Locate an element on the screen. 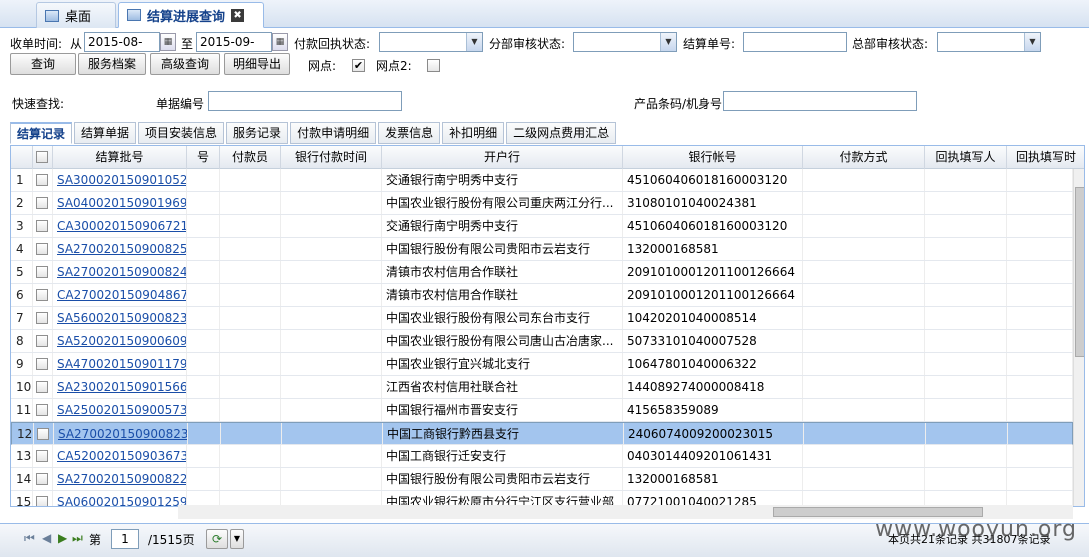  tab-settlement-records: 结算记录 is located at coordinates (41, 133).